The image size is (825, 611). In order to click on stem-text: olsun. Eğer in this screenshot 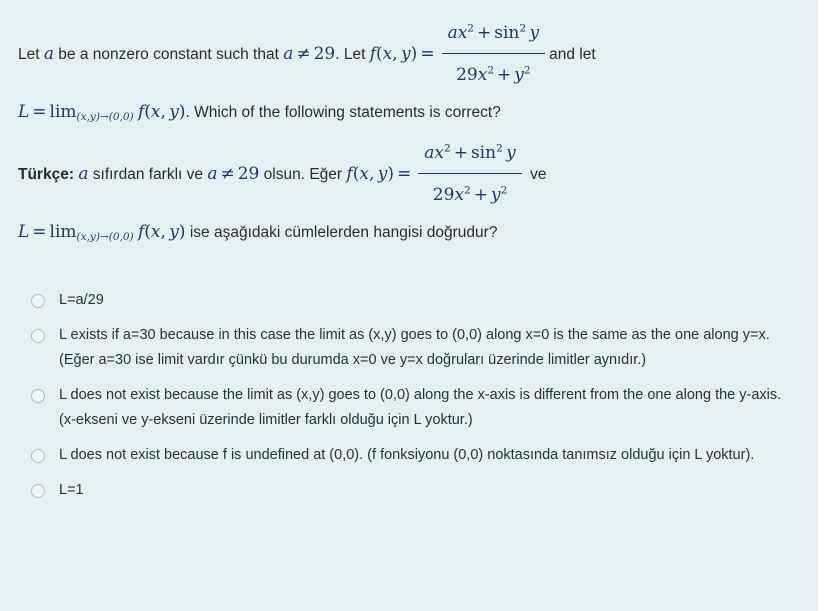, I will do `click(303, 175)`.